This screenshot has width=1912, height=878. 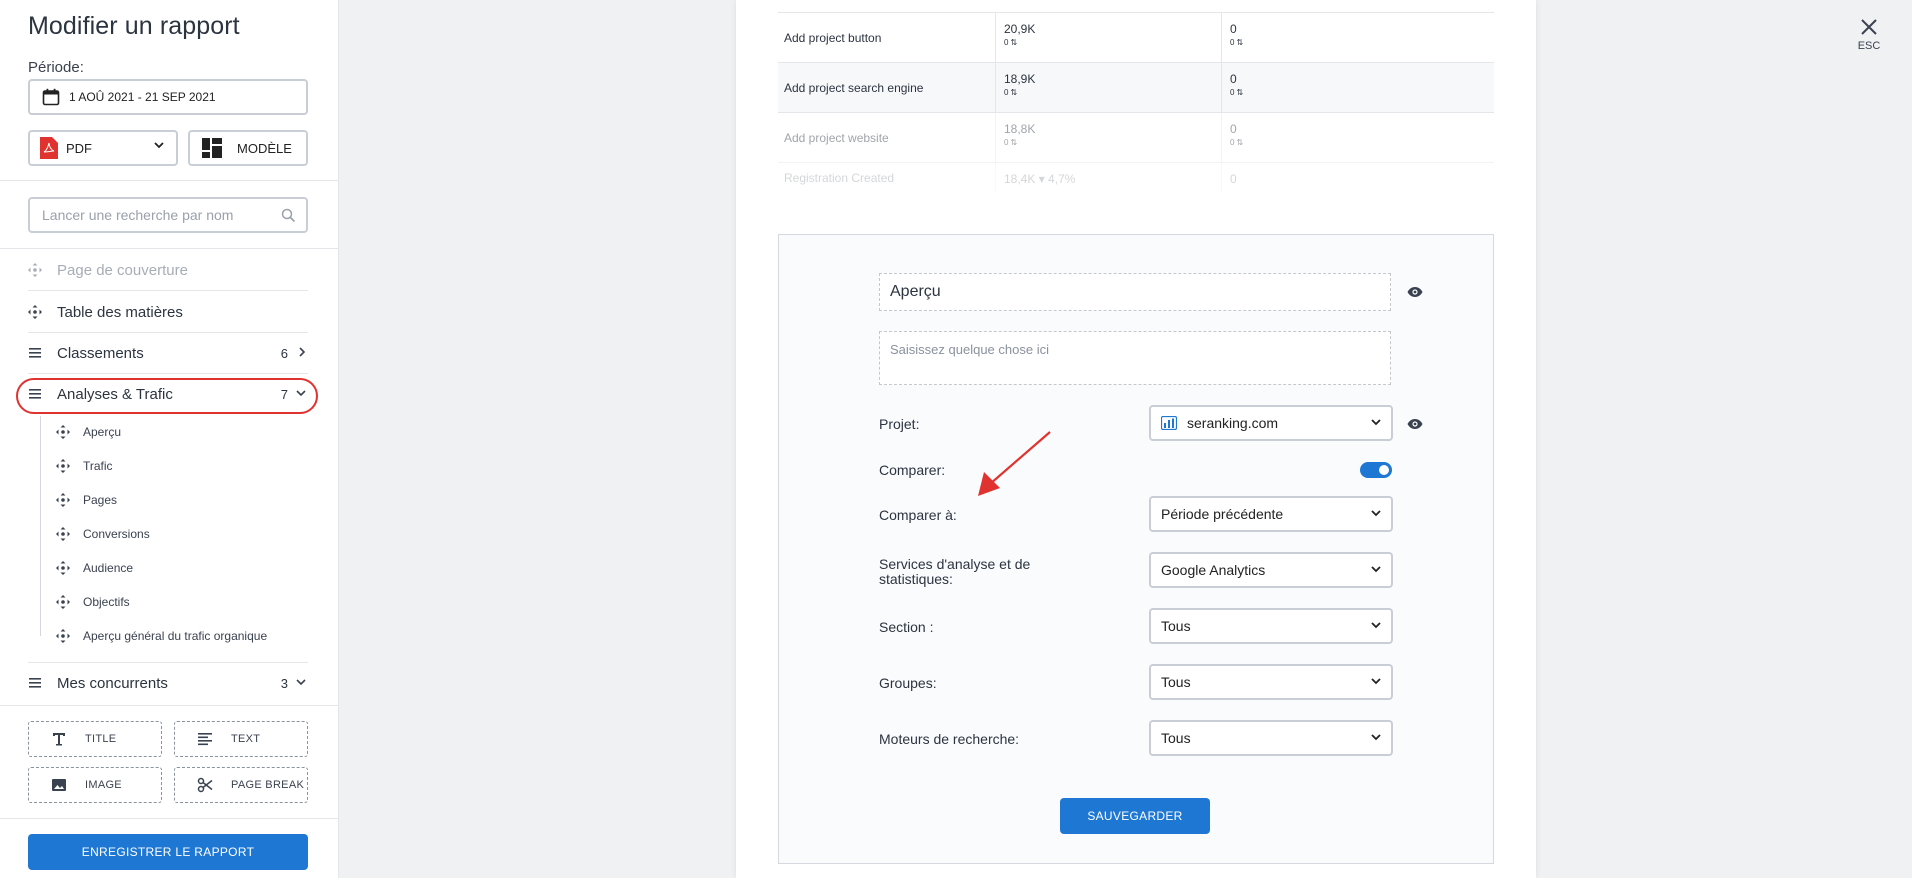 I want to click on page-title: Modifier un rapport, so click(x=134, y=26).